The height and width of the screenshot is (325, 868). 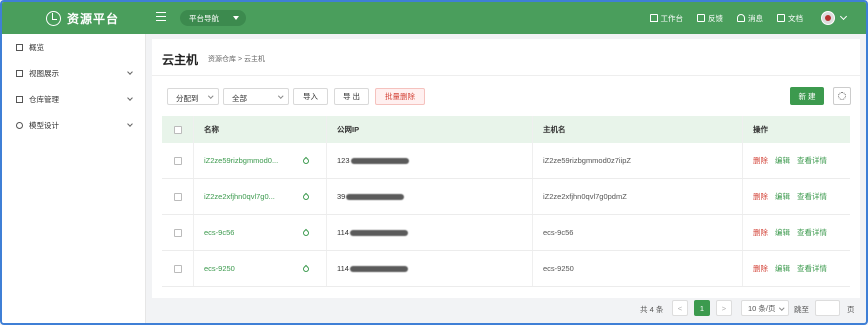 What do you see at coordinates (343, 232) in the screenshot?
I see `ip-prefix: 114` at bounding box center [343, 232].